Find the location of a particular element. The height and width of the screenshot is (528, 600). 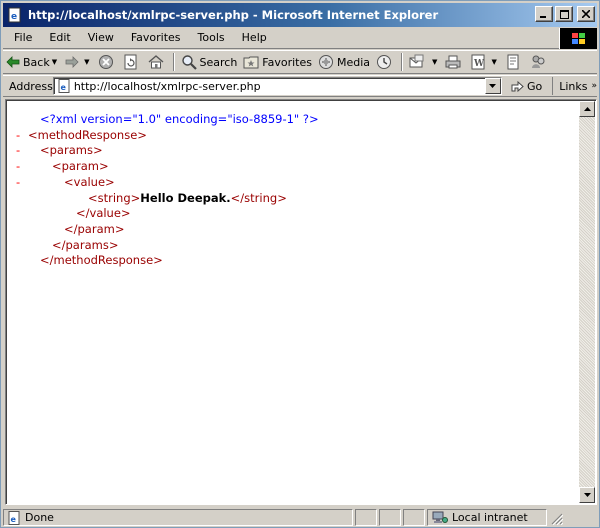

security-zone-pane: Local intranet is located at coordinates (487, 517).